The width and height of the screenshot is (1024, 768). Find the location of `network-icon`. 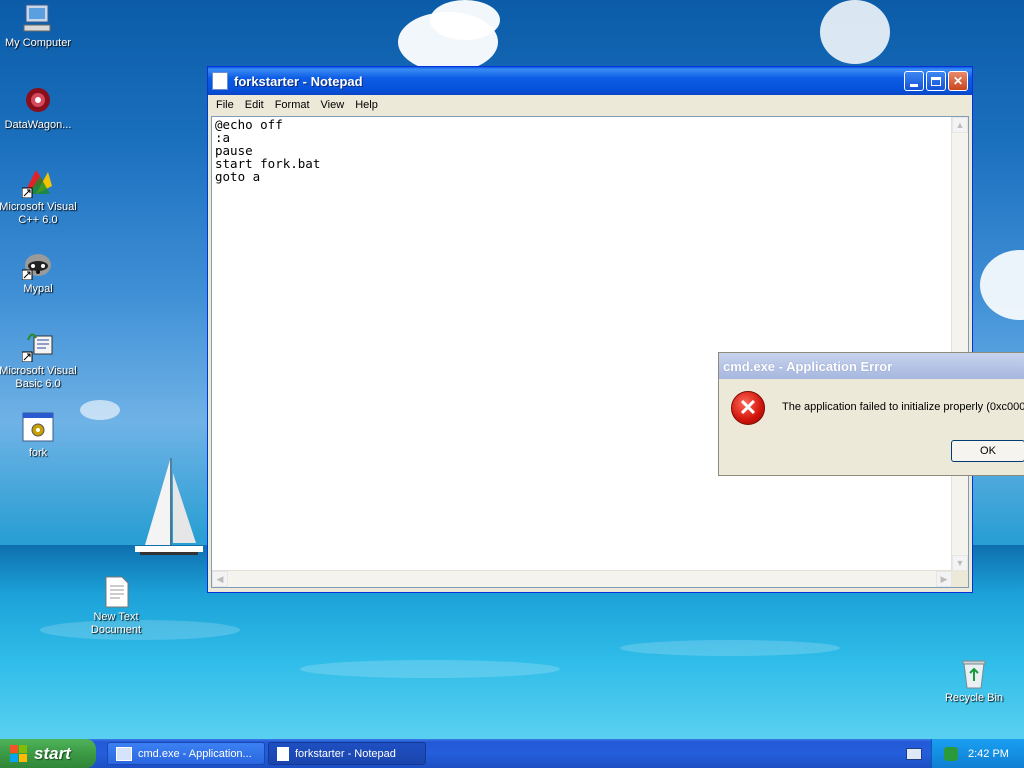

network-icon is located at coordinates (951, 753).